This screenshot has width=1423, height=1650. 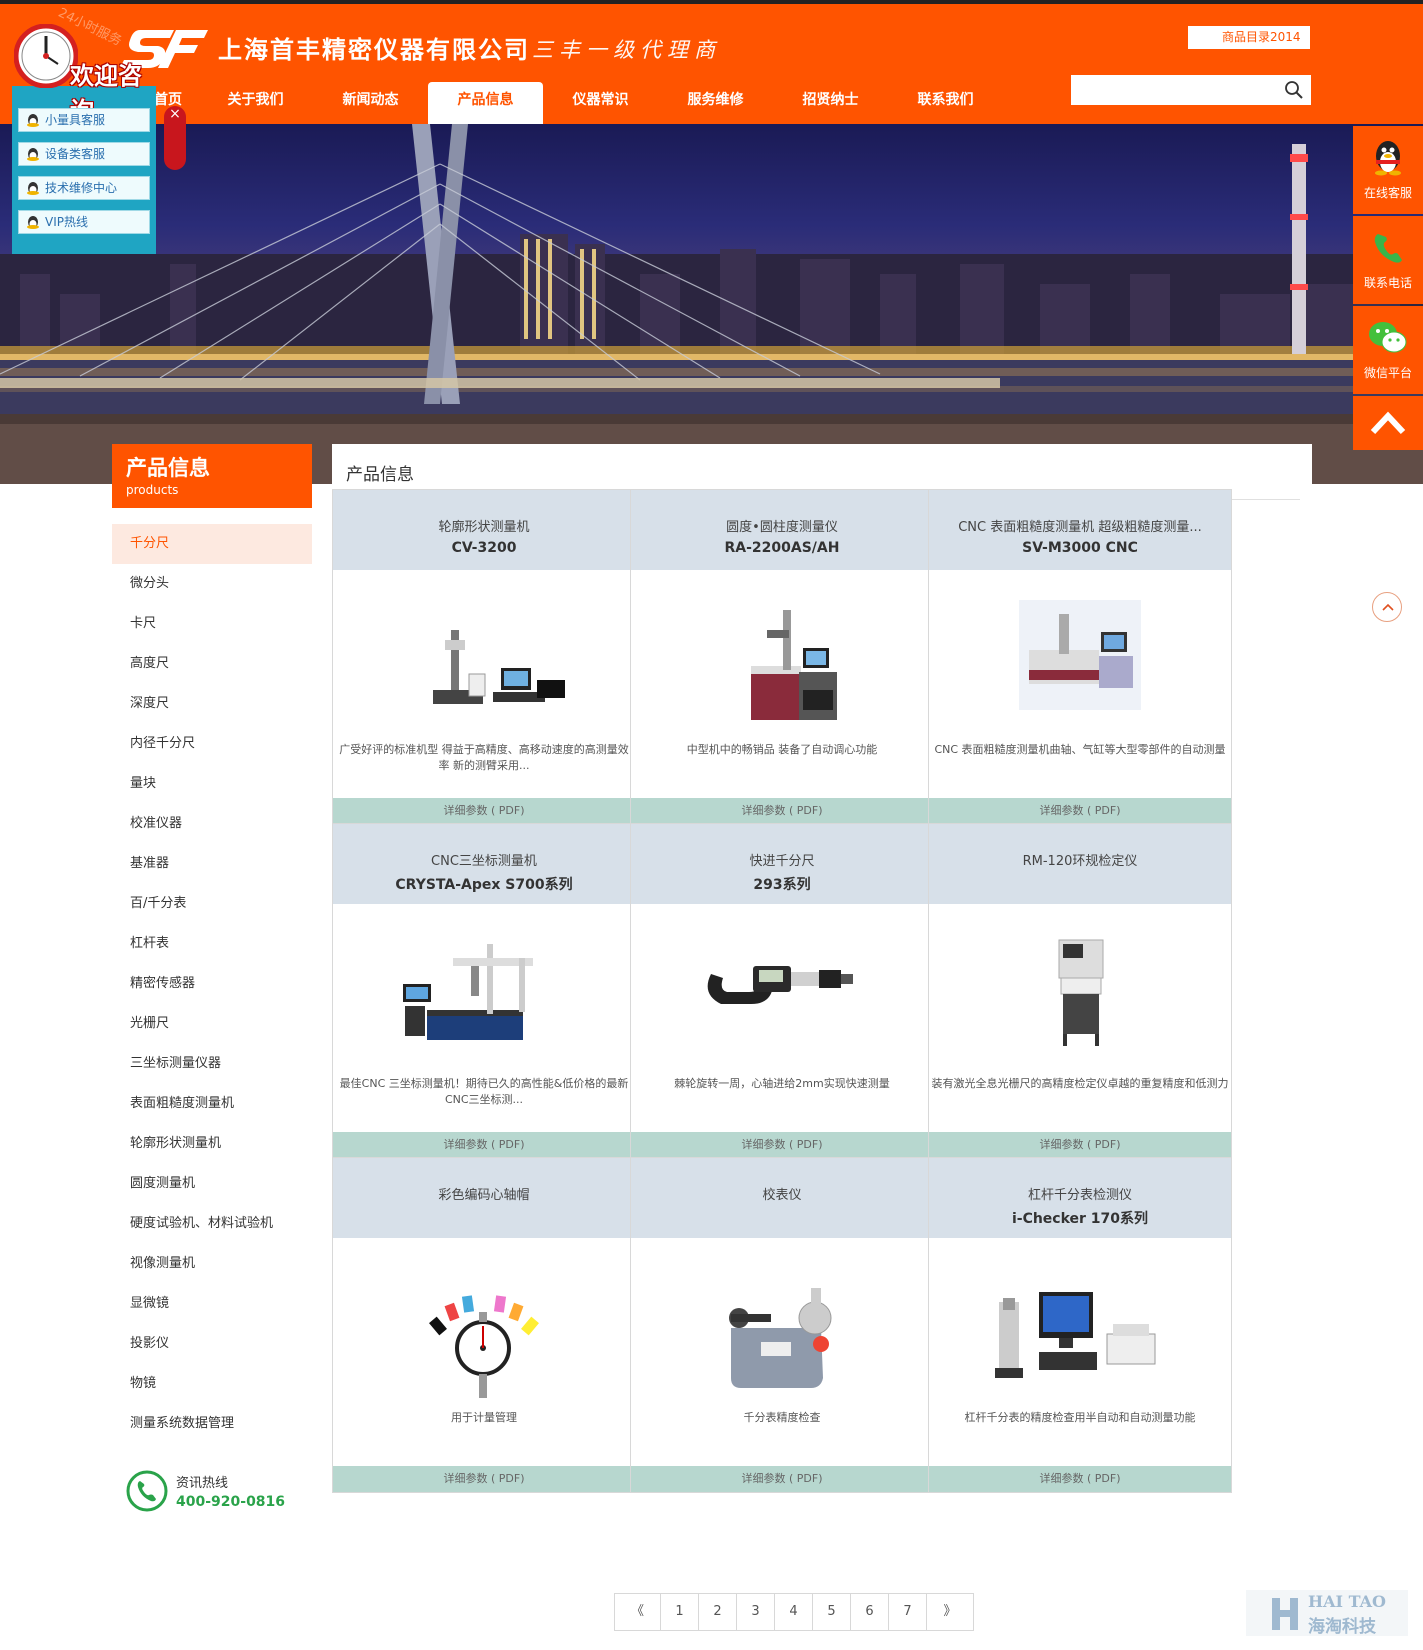 I want to click on ring-gauge-tester-icon, so click(x=1081, y=992).